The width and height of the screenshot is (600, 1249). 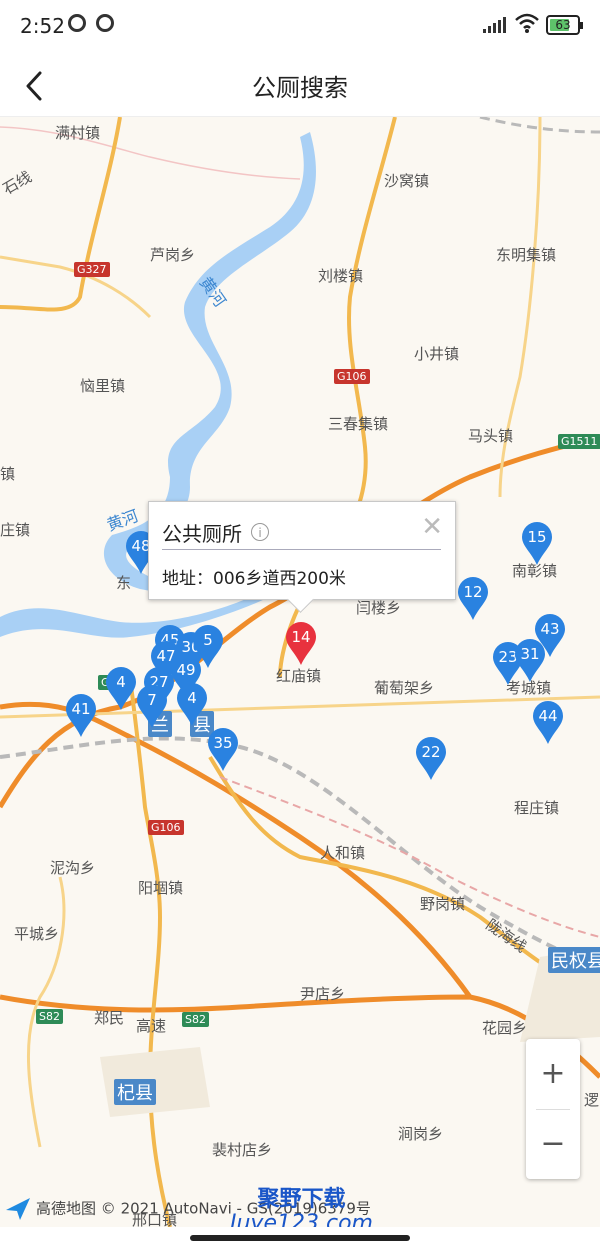 I want to click on place-label: 恼里镇, so click(x=103, y=386).